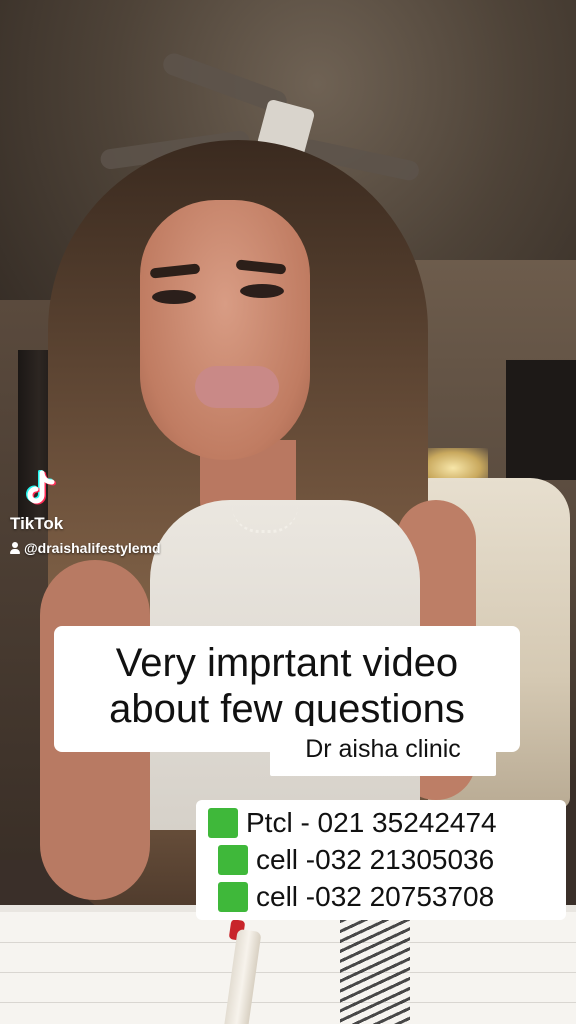 The width and height of the screenshot is (576, 1024). I want to click on creator-handle-text: @draishalifestylemd, so click(92, 548).